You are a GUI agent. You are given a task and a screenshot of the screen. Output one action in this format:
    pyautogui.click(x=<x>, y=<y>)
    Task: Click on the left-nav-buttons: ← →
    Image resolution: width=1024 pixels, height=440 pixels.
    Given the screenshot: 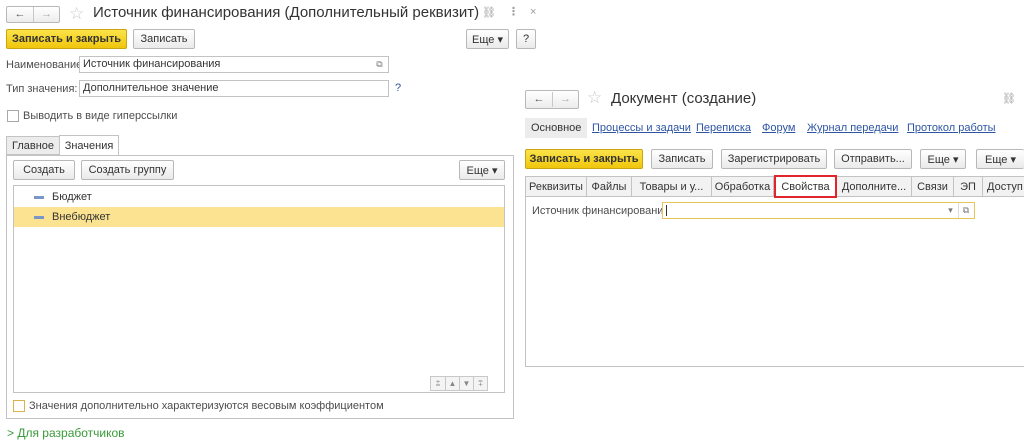 What is the action you would take?
    pyautogui.click(x=33, y=14)
    